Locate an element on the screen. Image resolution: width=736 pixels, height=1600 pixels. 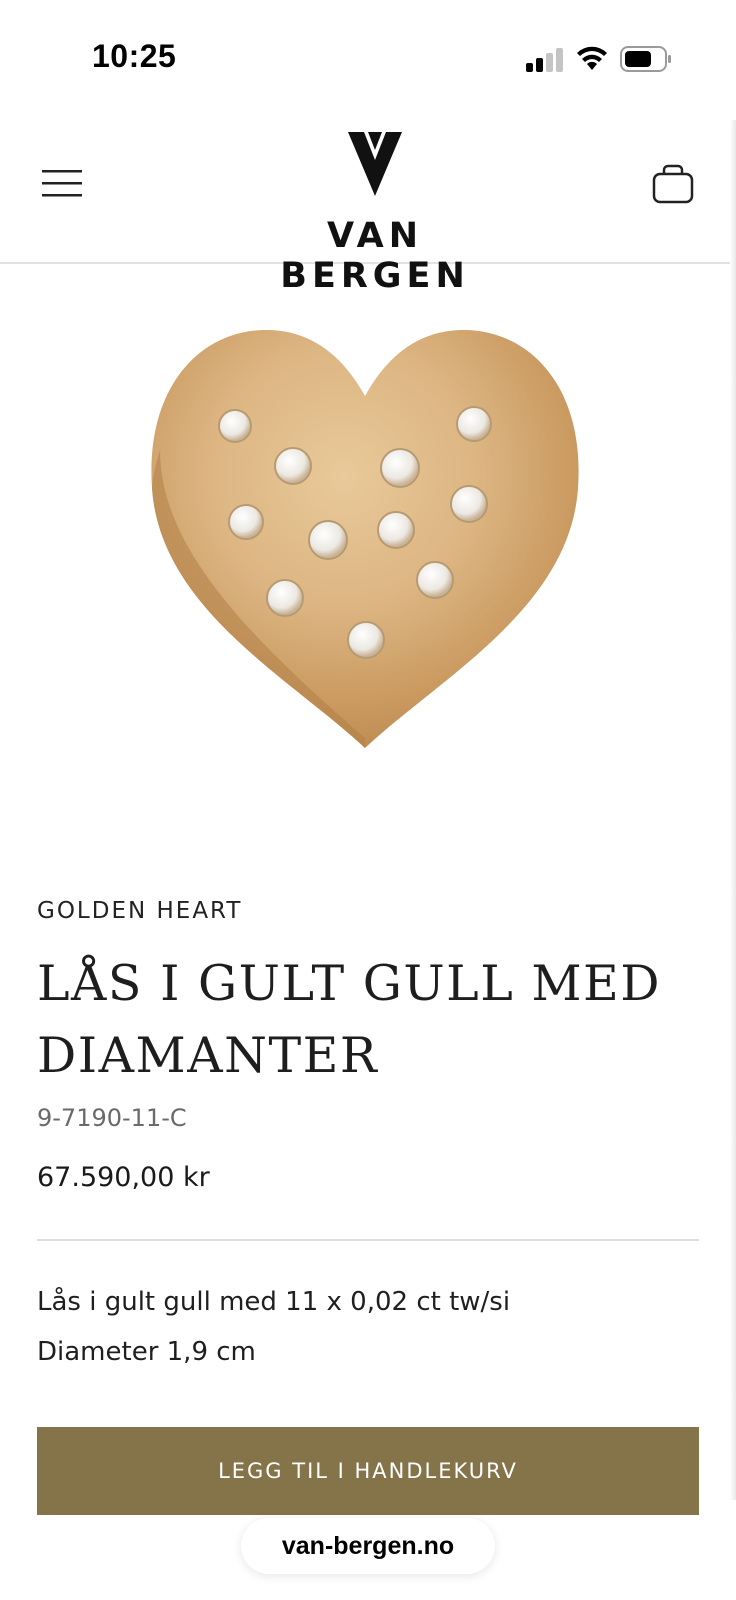
status-bar: 10:25 is located at coordinates (368, 55).